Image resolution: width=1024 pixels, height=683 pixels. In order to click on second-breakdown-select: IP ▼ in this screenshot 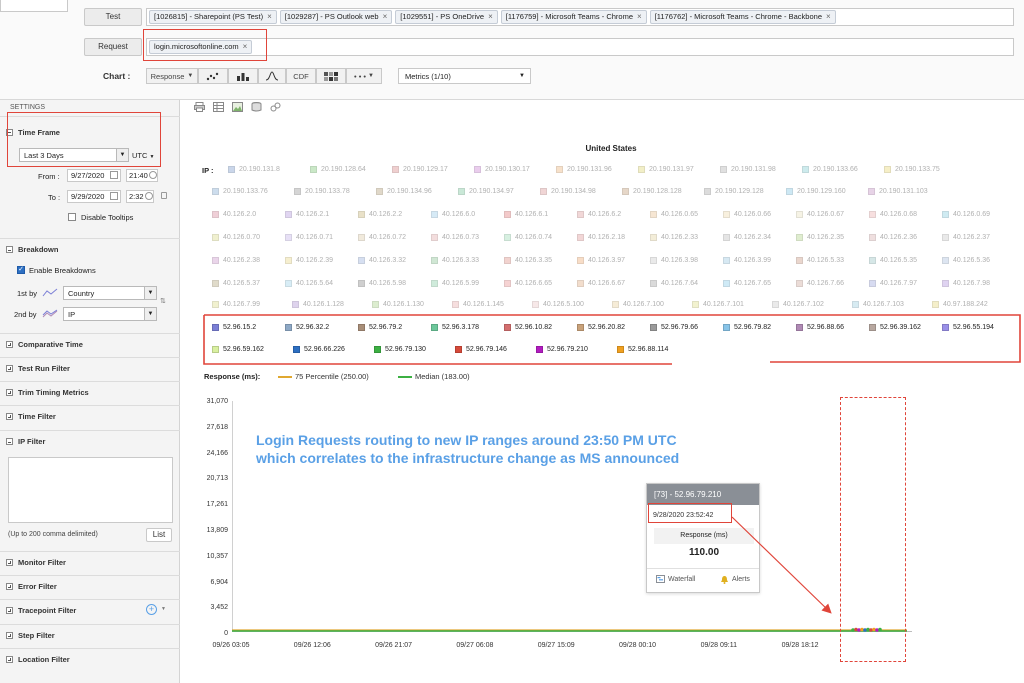, I will do `click(110, 314)`.